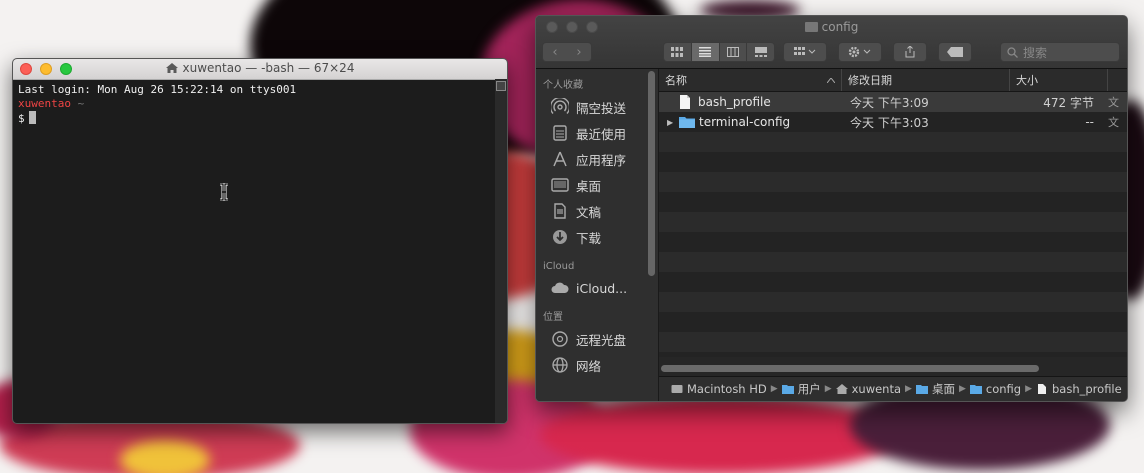 Image resolution: width=1144 pixels, height=473 pixels. Describe the element at coordinates (831, 42) in the screenshot. I see `finder-titlebar: config ‹ › 搜索` at that location.